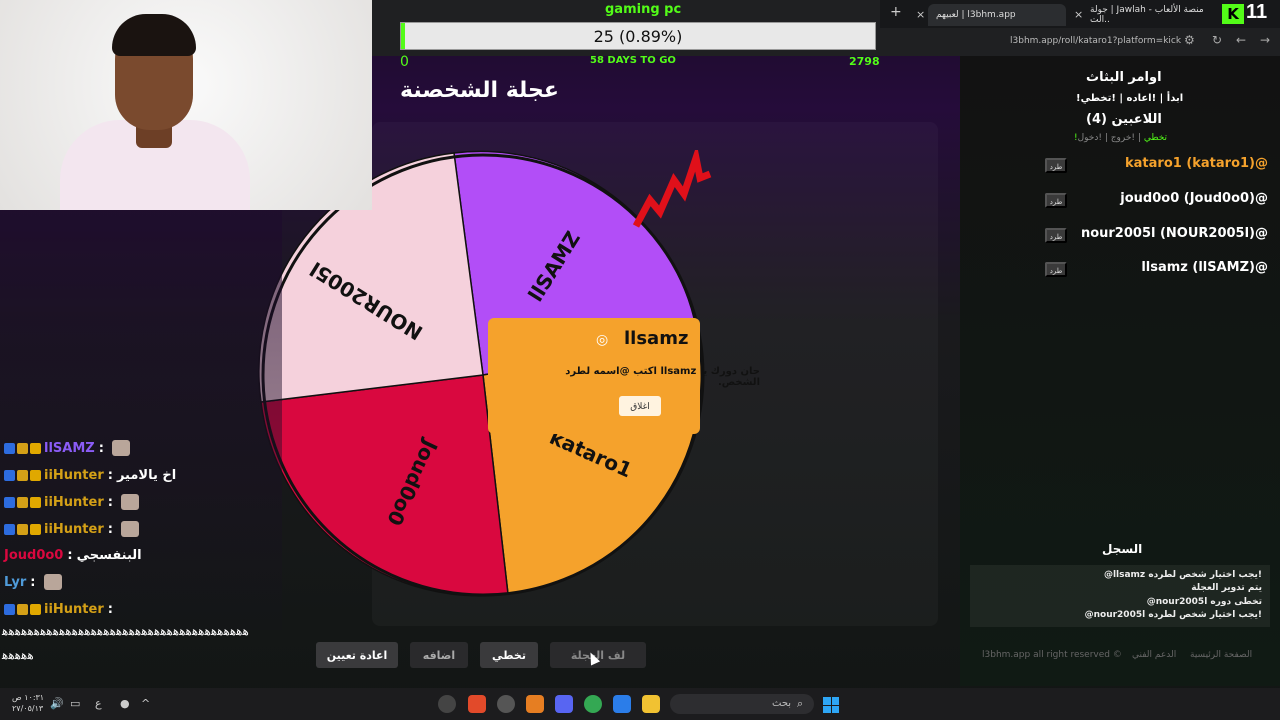  What do you see at coordinates (129, 529) in the screenshot?
I see `emote-icon` at bounding box center [129, 529].